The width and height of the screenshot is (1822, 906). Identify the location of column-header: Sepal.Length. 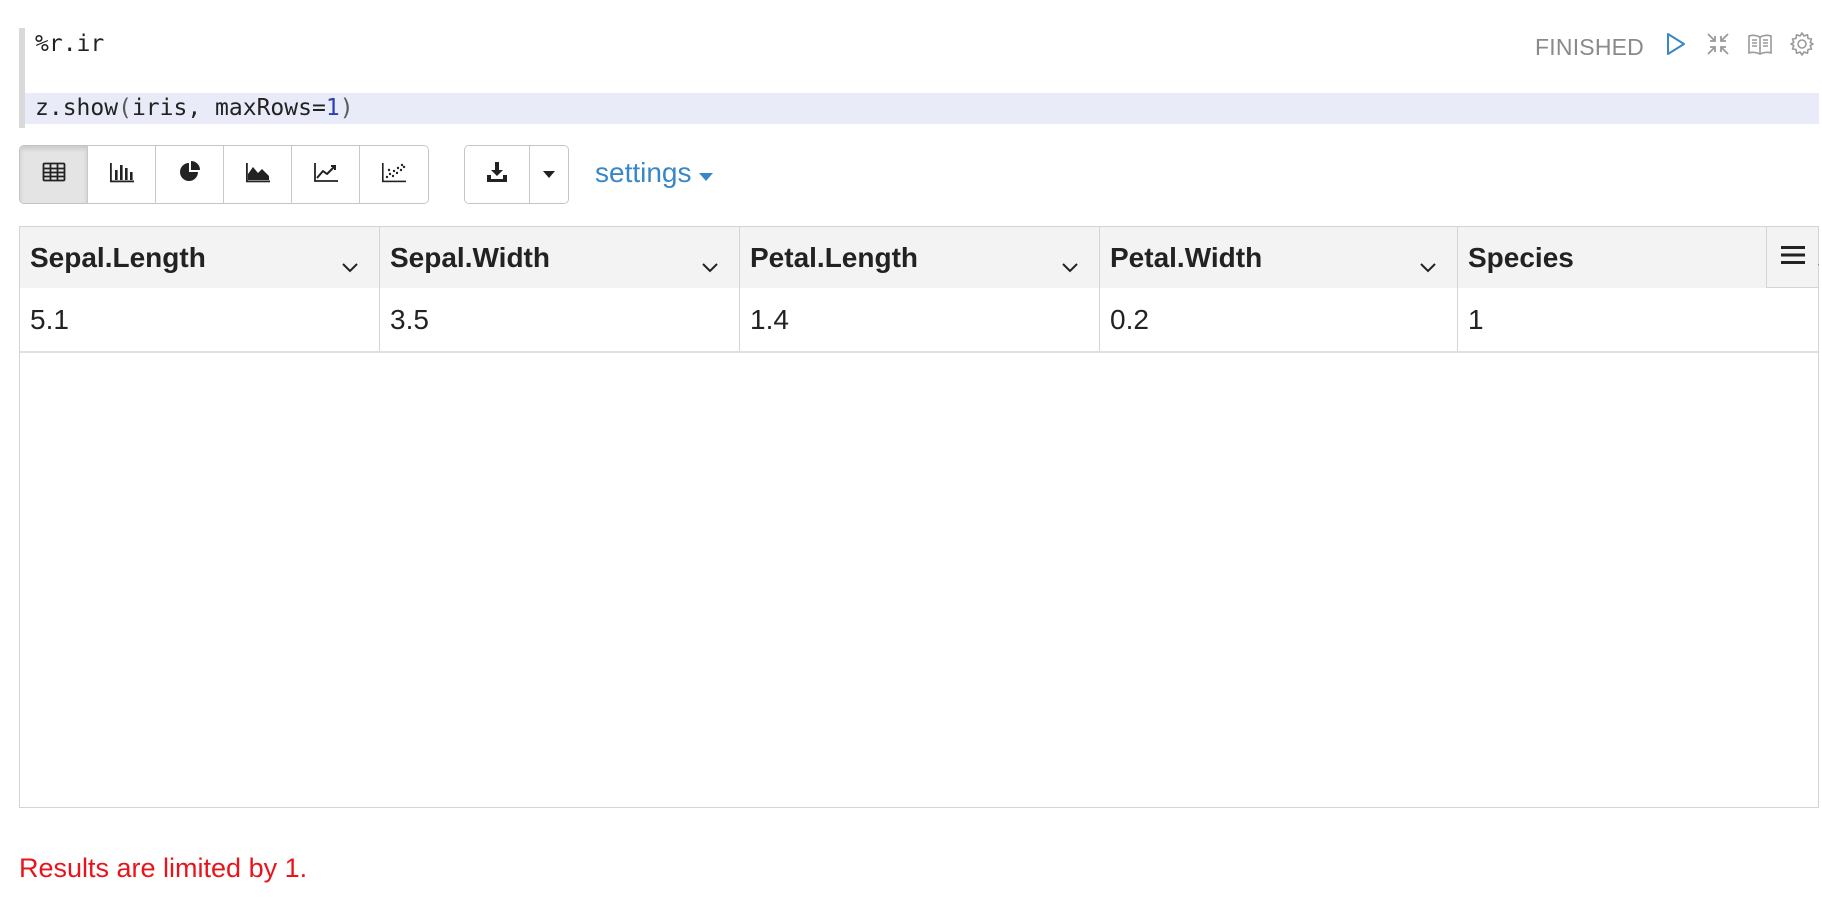
(200, 257).